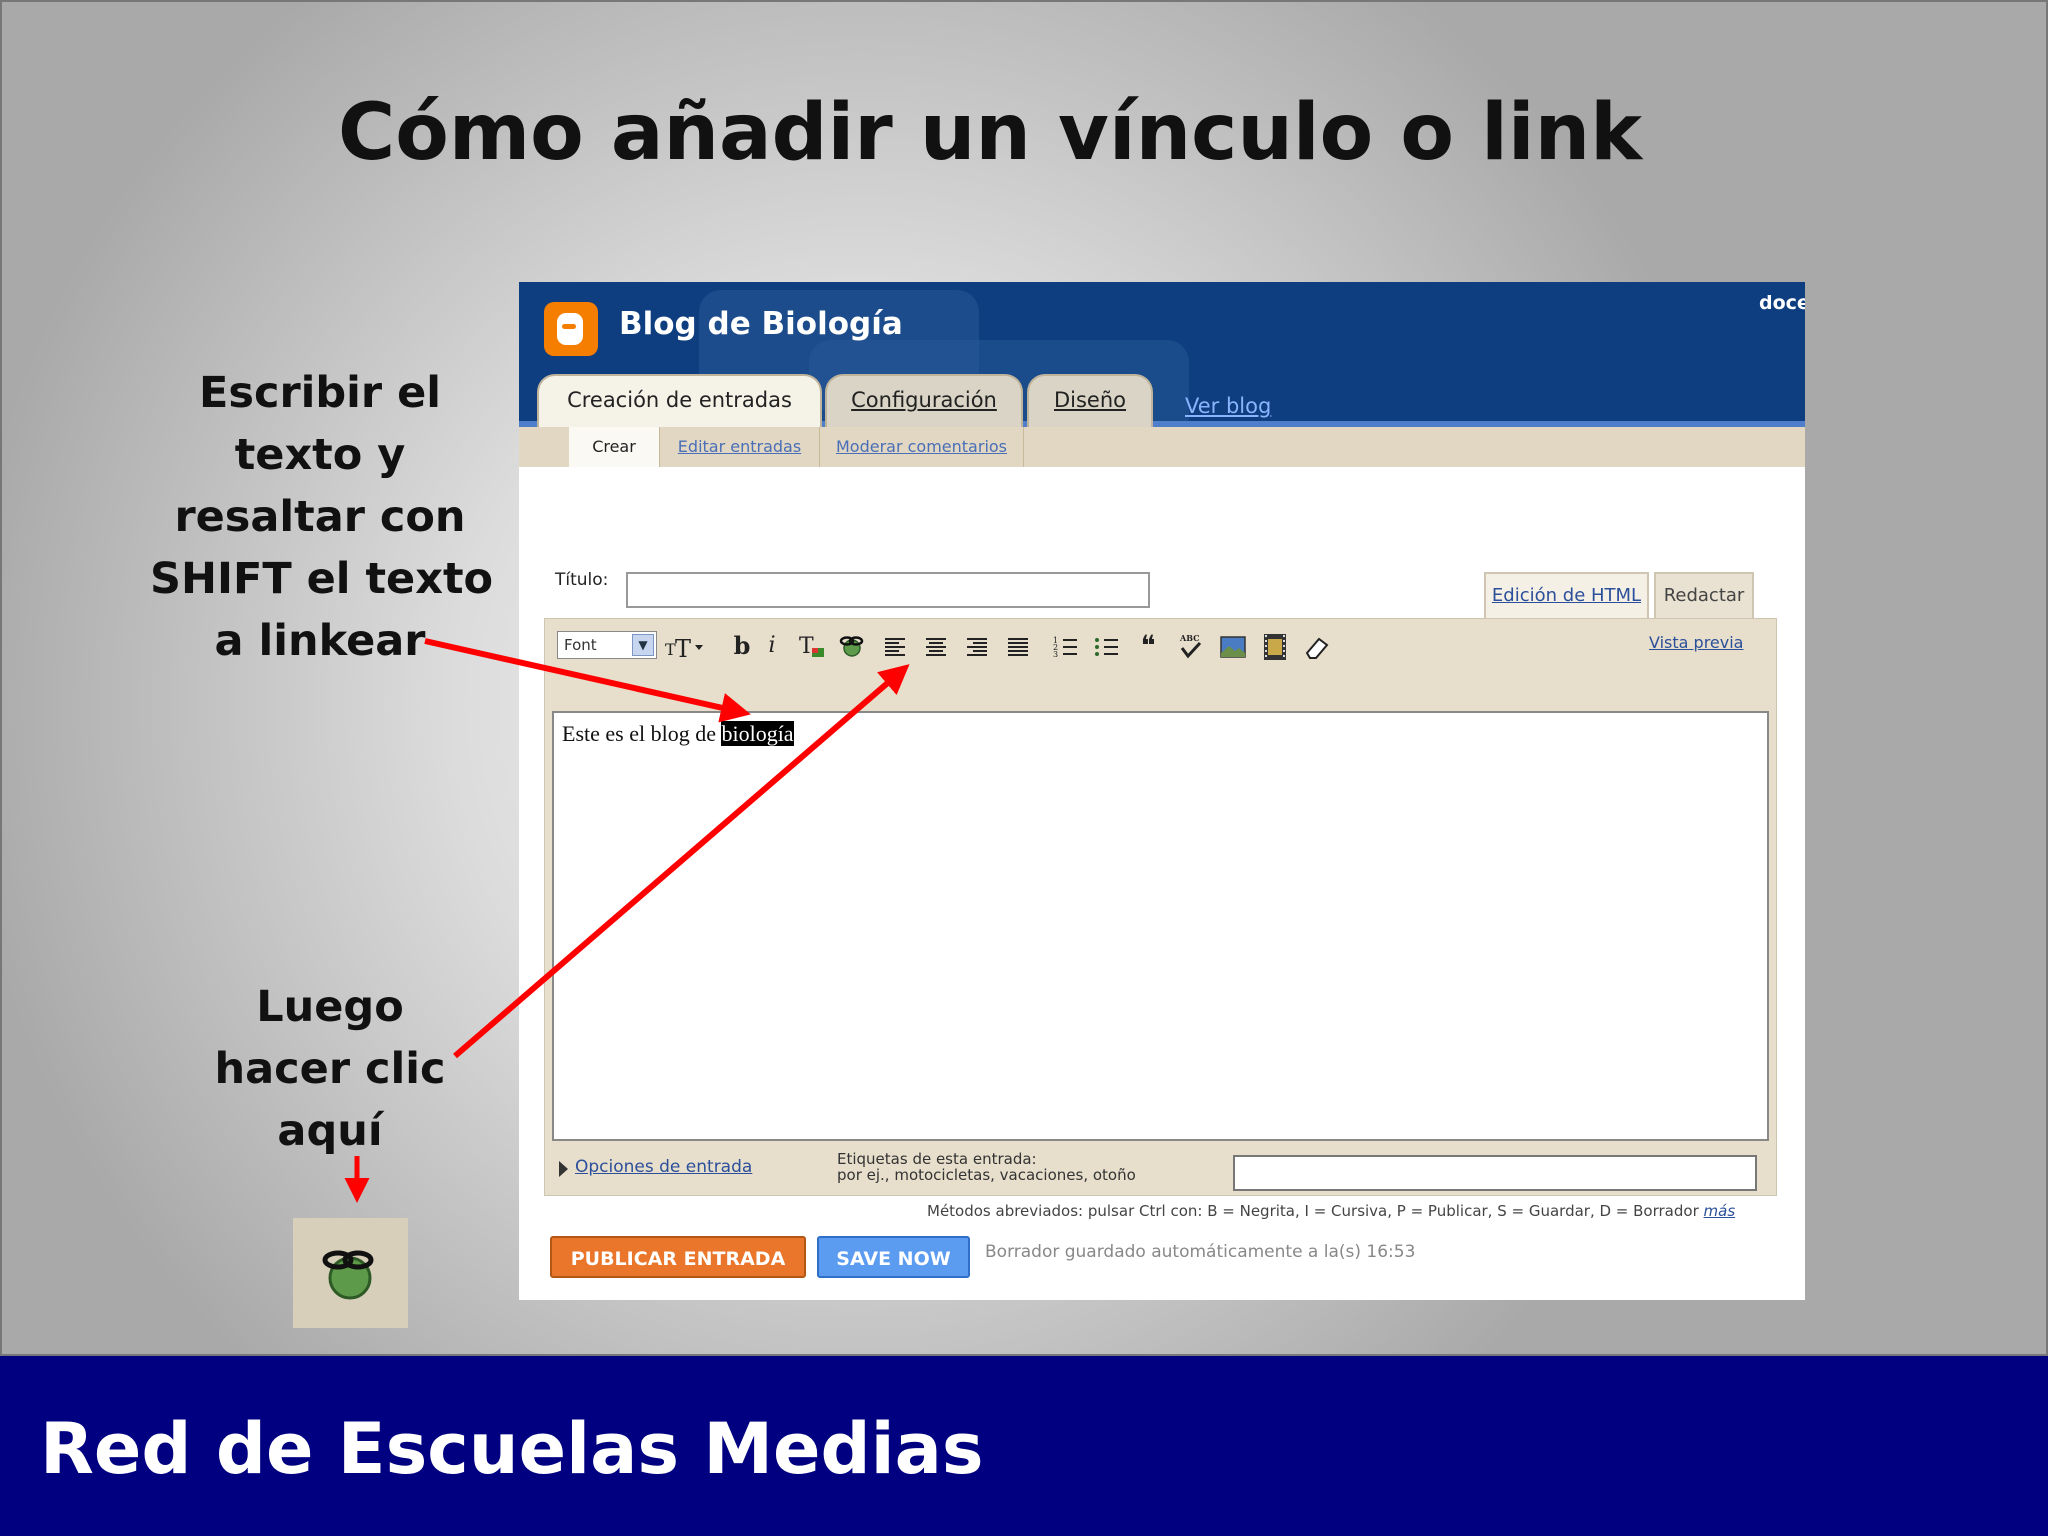 The width and height of the screenshot is (2048, 1536). Describe the element at coordinates (761, 324) in the screenshot. I see `blog-title: Blog de Biología` at that location.